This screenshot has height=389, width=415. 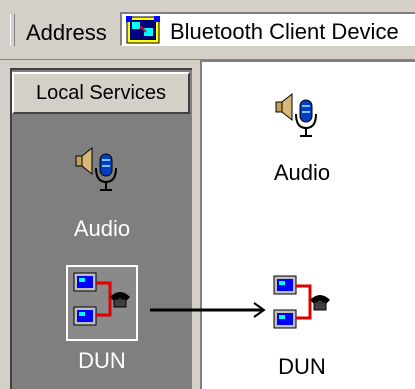 I want to click on bluetooth-folder-icon, so click(x=143, y=30).